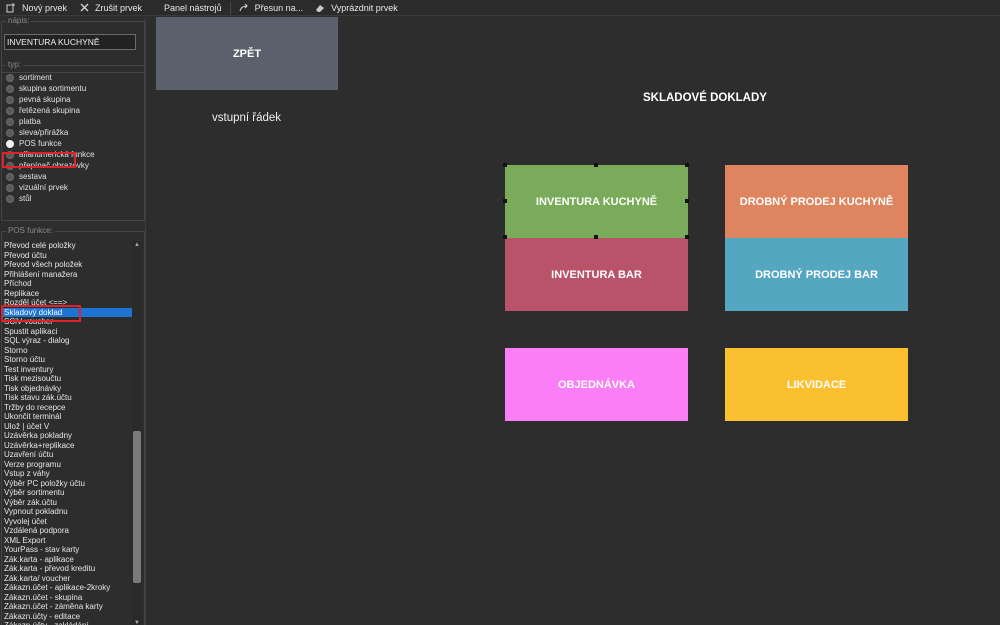  I want to click on type-radio-item: sleva/přirážka, so click(50, 132).